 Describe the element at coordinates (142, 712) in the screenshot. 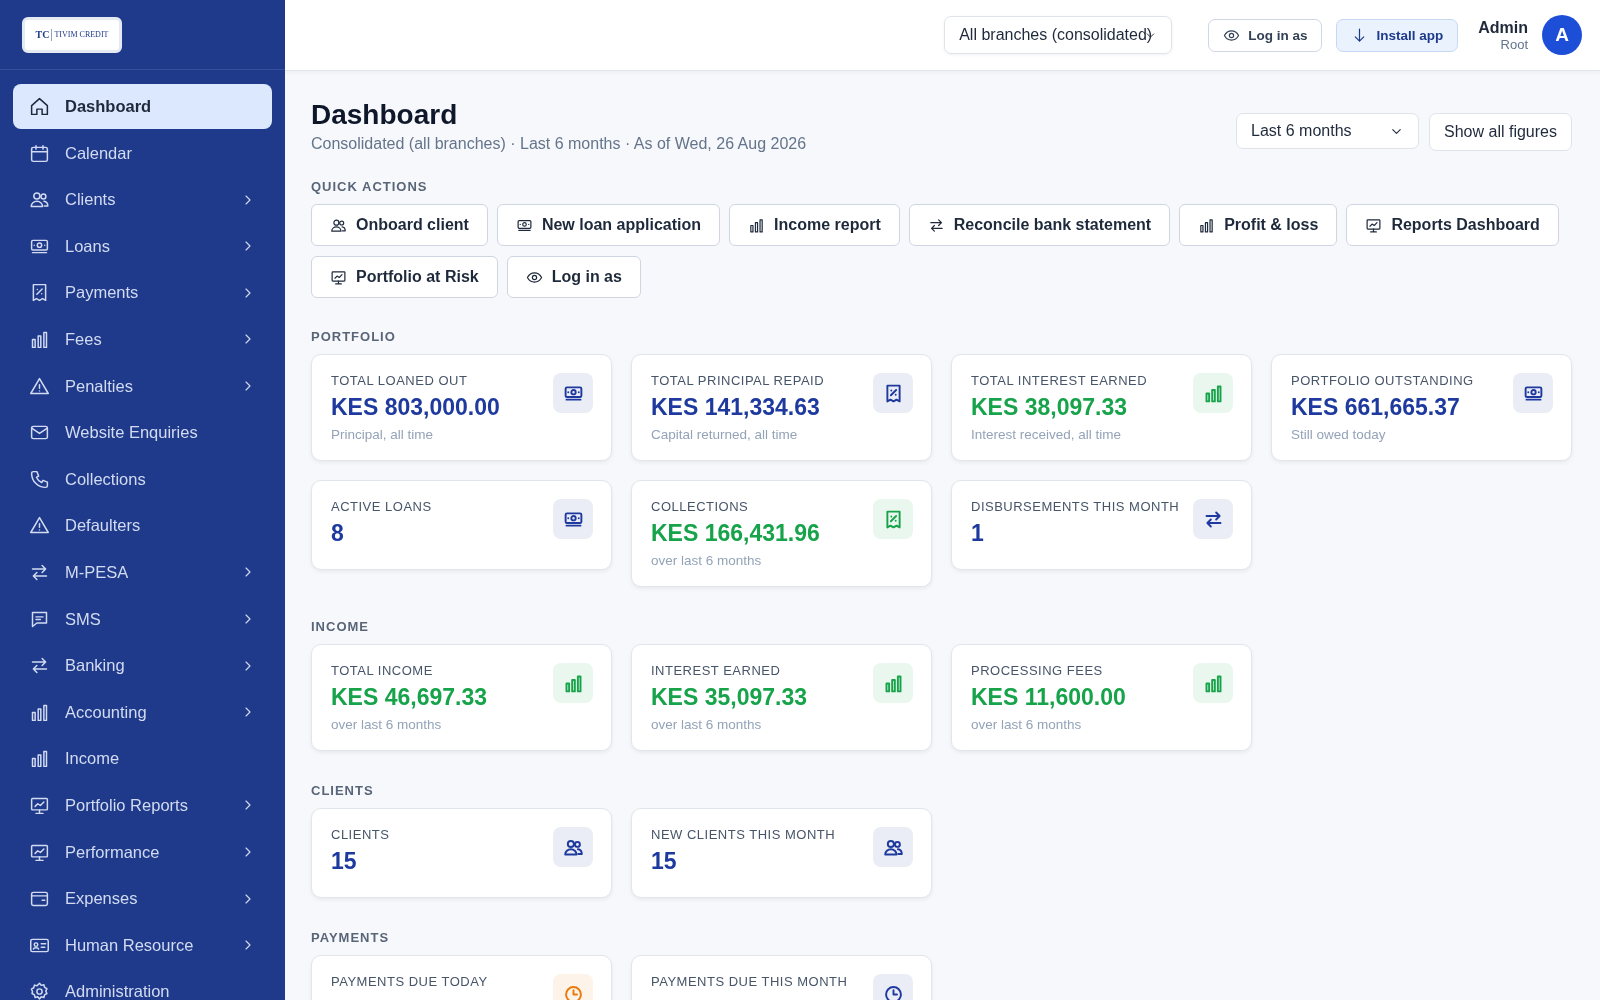

I see `sidebar-item: Accounting` at that location.